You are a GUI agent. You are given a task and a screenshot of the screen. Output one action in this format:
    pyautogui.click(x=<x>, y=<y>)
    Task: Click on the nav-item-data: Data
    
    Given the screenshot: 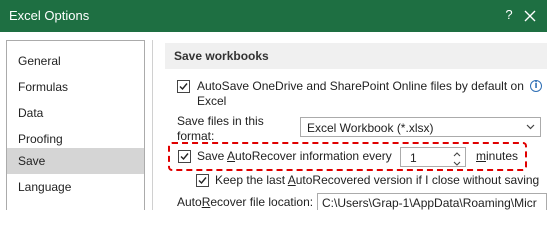 What is the action you would take?
    pyautogui.click(x=75, y=113)
    